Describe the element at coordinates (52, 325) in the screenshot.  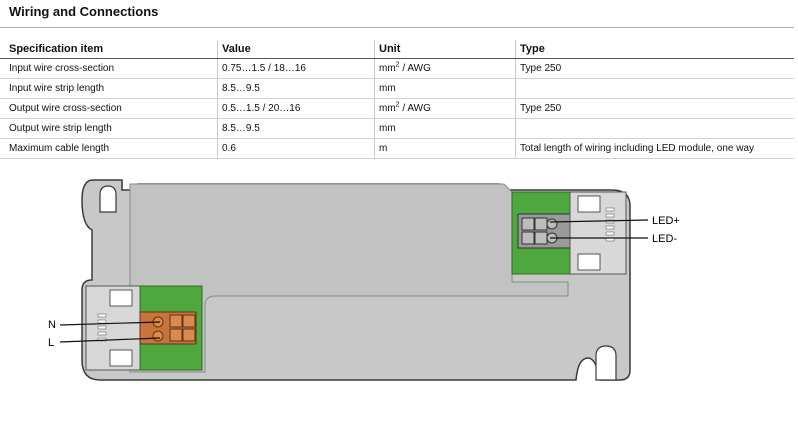
I see `label-n: N` at that location.